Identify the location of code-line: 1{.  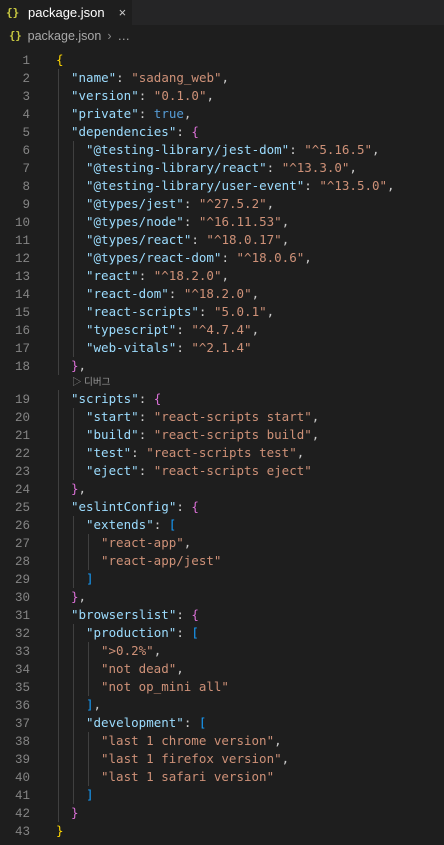
(222, 60).